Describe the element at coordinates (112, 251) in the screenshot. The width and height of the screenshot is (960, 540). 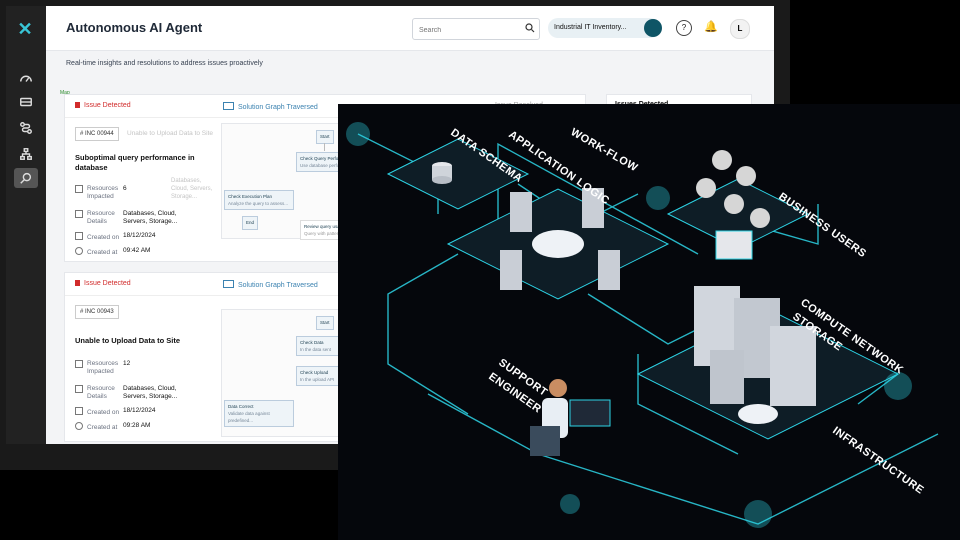
I see `created-at-row: Created at 09:42 AM` at that location.